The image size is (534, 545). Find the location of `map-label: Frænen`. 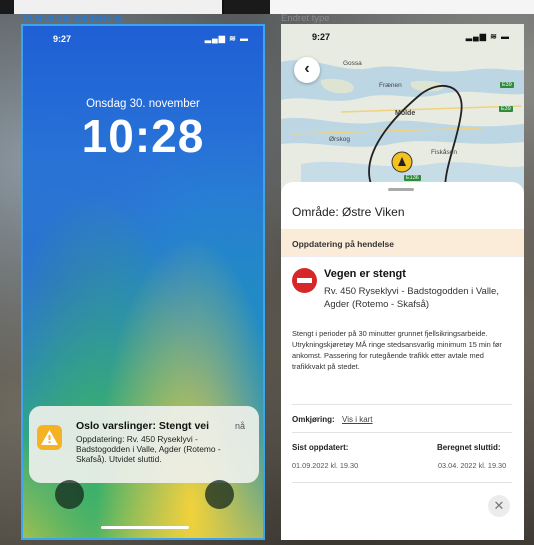

map-label: Frænen is located at coordinates (390, 85).